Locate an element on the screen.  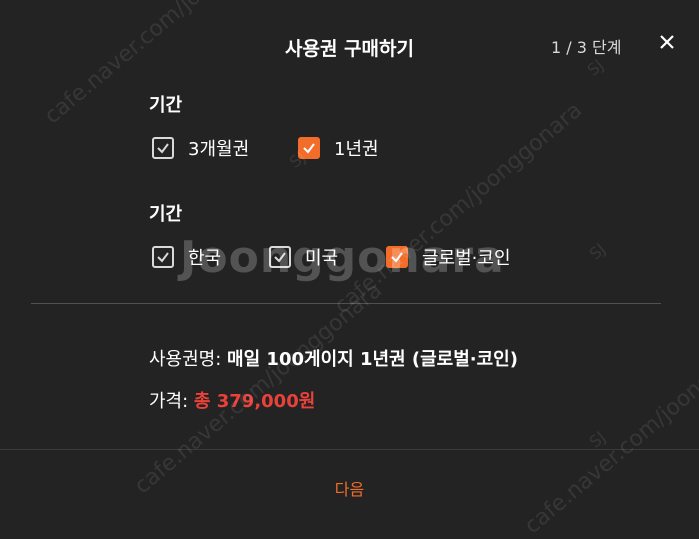
watermark-text: cafe.naver.com/joonggonara is located at coordinates (609, 428).